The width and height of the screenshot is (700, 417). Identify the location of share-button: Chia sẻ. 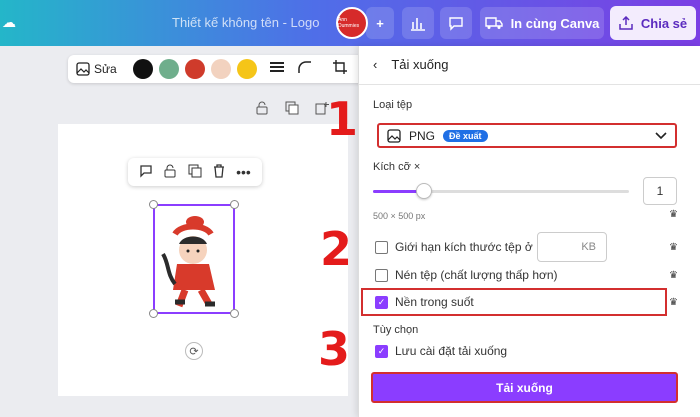
(653, 23).